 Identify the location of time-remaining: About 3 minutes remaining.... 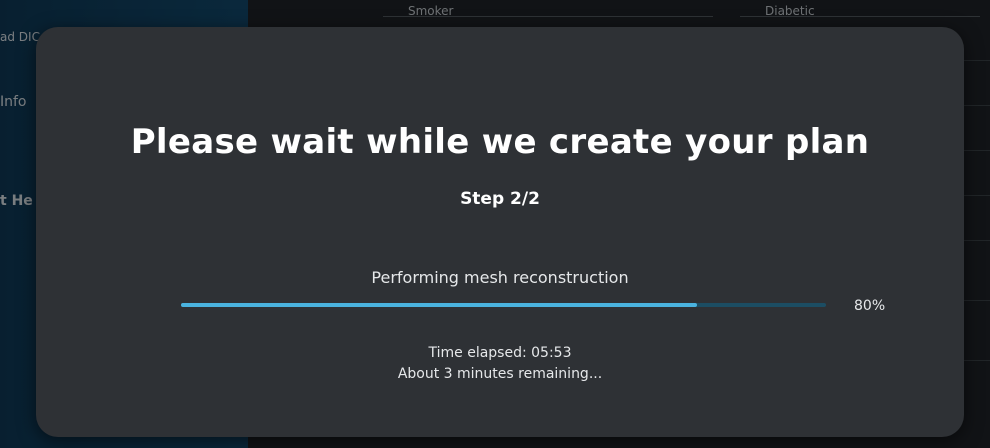
(500, 374).